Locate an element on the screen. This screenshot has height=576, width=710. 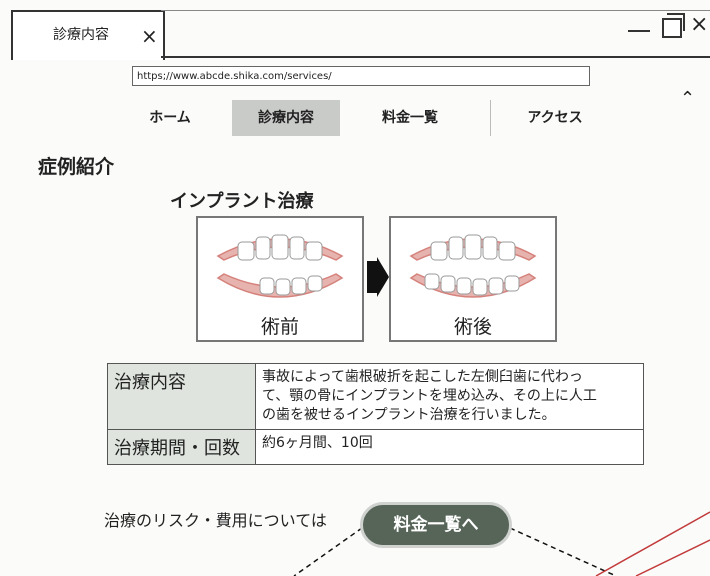
annotation-lines is located at coordinates (501, 543).